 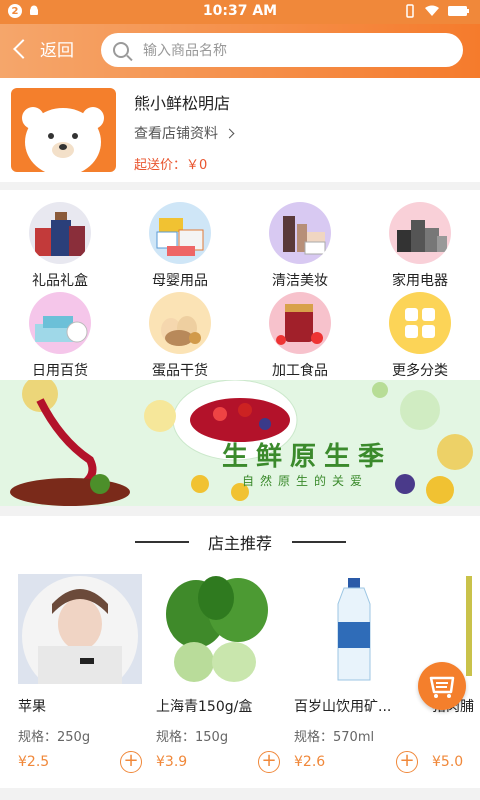 What do you see at coordinates (204, 707) in the screenshot?
I see `product-name: 上海青150g/盒` at bounding box center [204, 707].